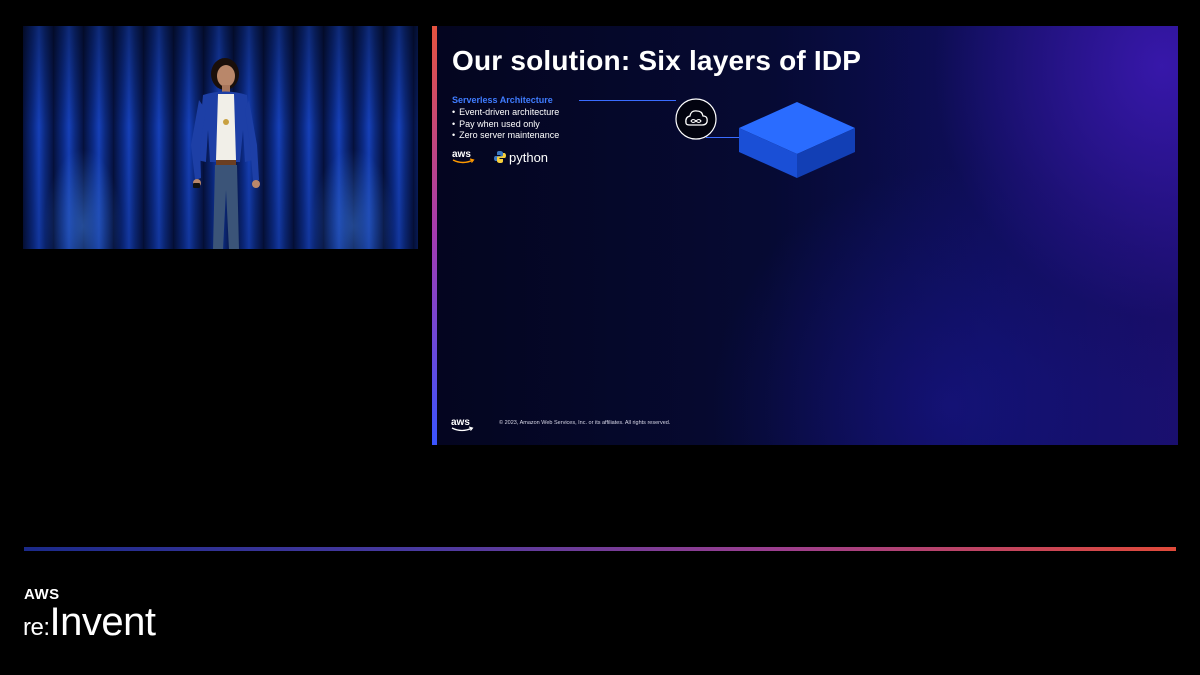  I want to click on brand-invent-text: Invent, so click(102, 622).